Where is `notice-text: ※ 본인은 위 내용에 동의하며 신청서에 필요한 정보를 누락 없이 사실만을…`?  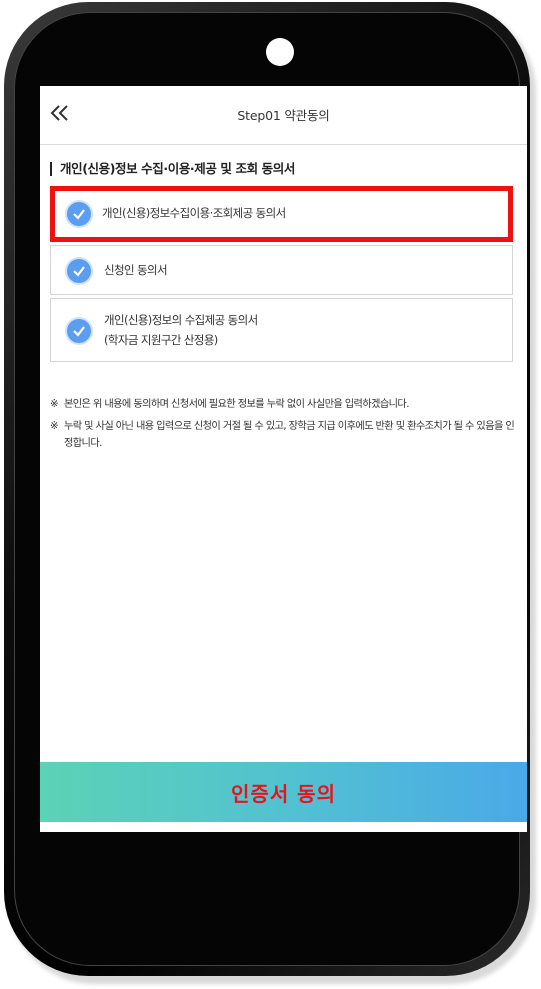
notice-text: ※ 본인은 위 내용에 동의하며 신청서에 필요한 정보를 누락 없이 사실만을… is located at coordinates (283, 404).